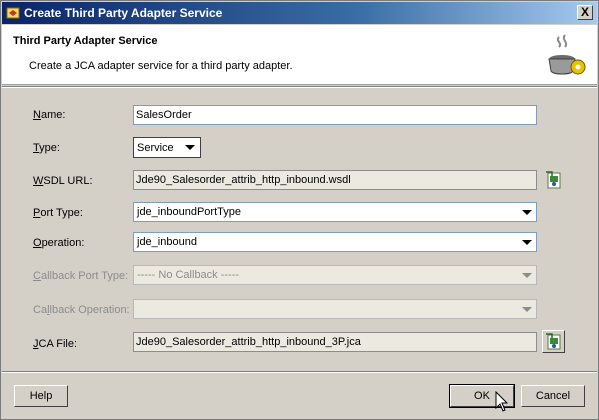  Describe the element at coordinates (49, 115) in the screenshot. I see `name-label: Name:` at that location.